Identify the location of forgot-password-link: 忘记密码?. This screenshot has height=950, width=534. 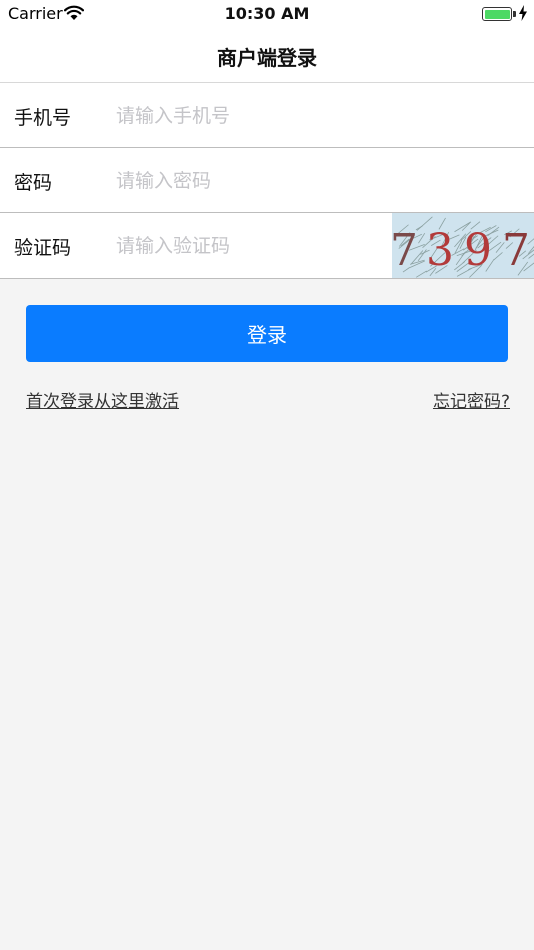
(471, 399).